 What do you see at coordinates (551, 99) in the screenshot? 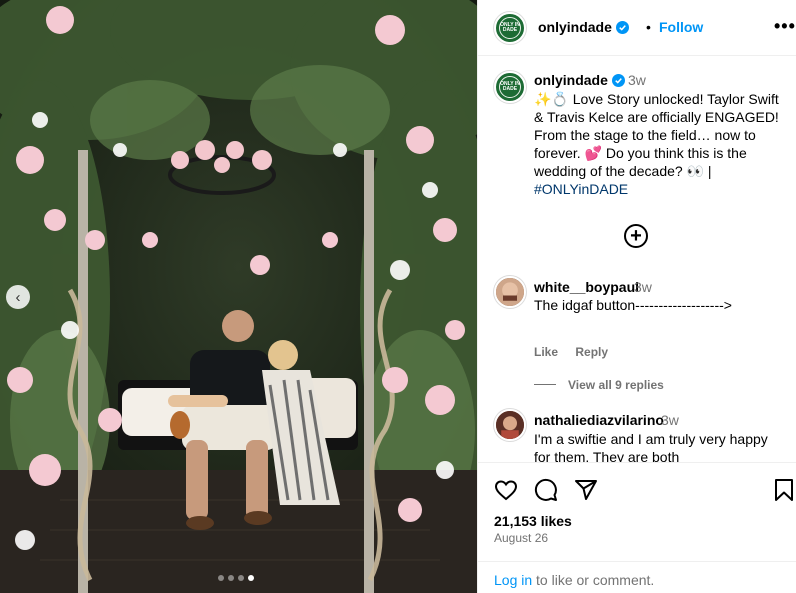
I see `caption-emoji: ✨💍` at bounding box center [551, 99].